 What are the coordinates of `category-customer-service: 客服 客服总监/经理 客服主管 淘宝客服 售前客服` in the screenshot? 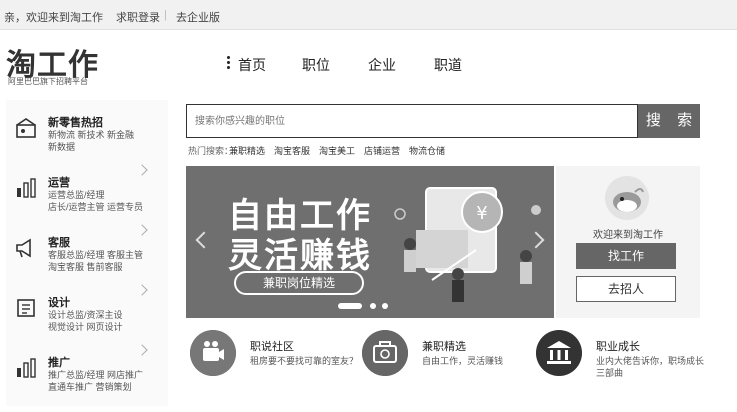 It's located at (87, 254).